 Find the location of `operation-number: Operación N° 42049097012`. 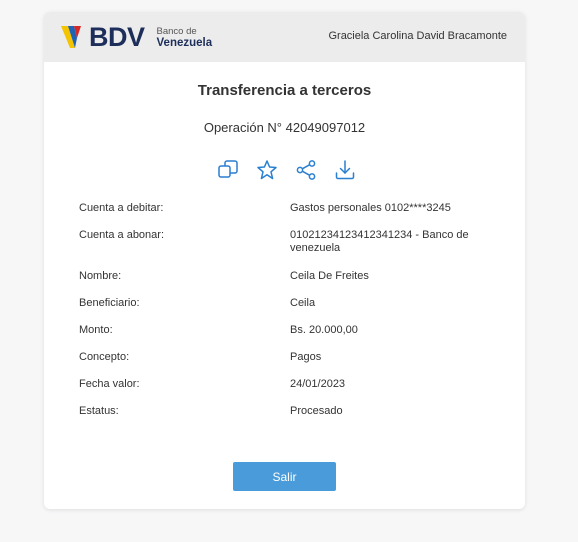

operation-number: Operación N° 42049097012 is located at coordinates (284, 127).